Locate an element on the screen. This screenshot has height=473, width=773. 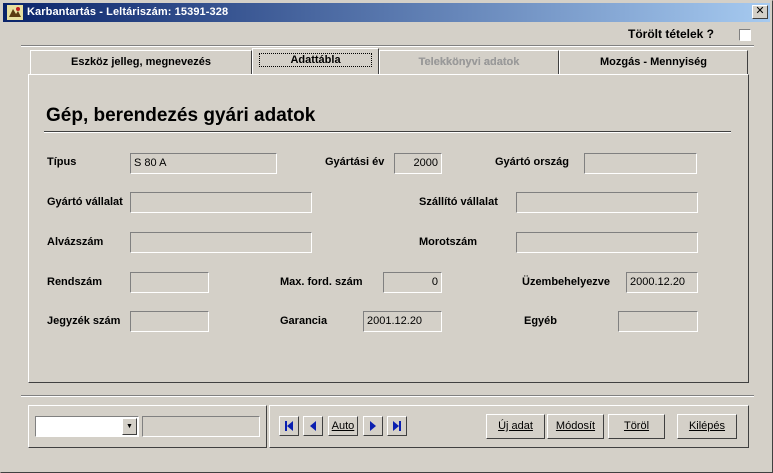
uzembehelyezve-label: Üzembehelyezve is located at coordinates (566, 282).